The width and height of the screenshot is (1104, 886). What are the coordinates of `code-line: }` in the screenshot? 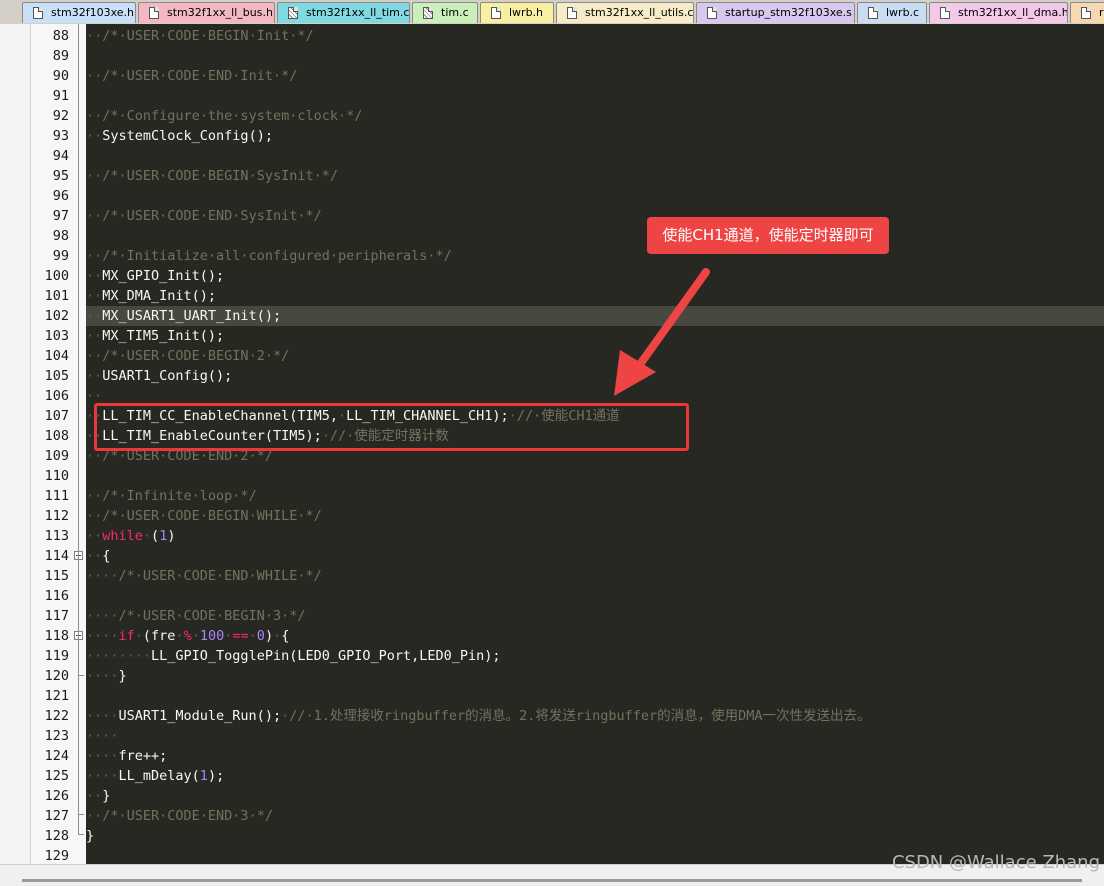 It's located at (595, 836).